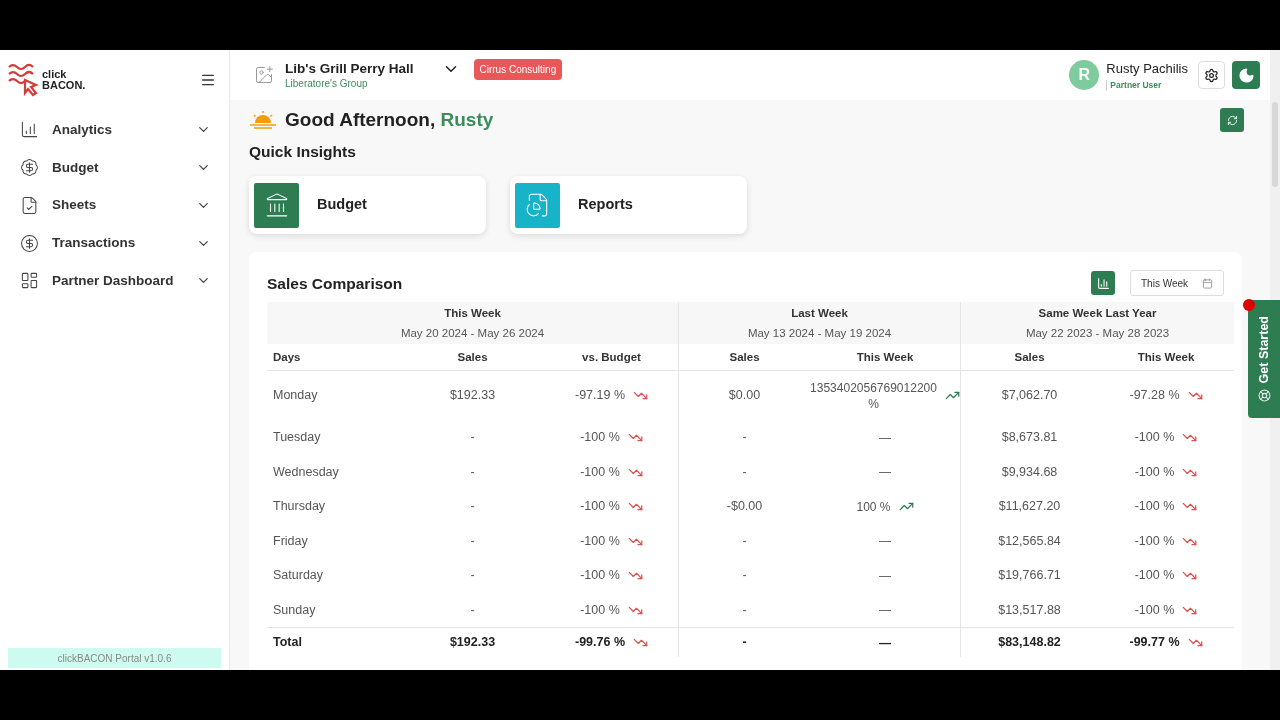 The width and height of the screenshot is (1280, 720). Describe the element at coordinates (1029, 643) in the screenshot. I see `table-cell-text: $83,148.82` at that location.